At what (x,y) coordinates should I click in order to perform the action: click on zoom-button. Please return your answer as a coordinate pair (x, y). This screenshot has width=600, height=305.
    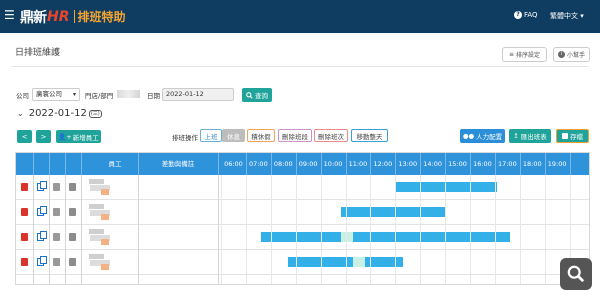
    Looking at the image, I should click on (576, 274).